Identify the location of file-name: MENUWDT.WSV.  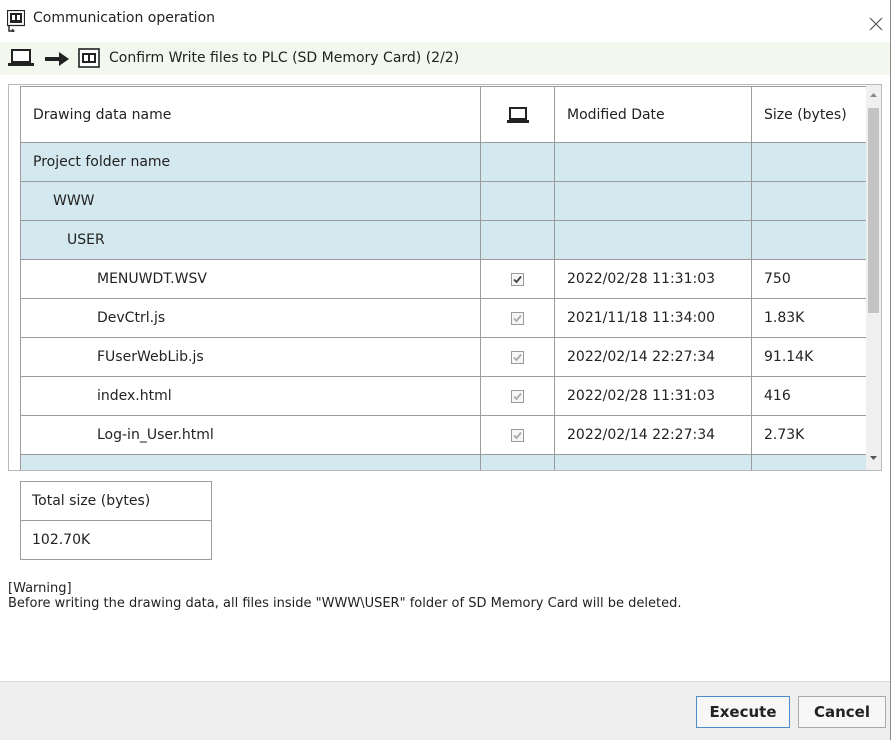
(250, 279).